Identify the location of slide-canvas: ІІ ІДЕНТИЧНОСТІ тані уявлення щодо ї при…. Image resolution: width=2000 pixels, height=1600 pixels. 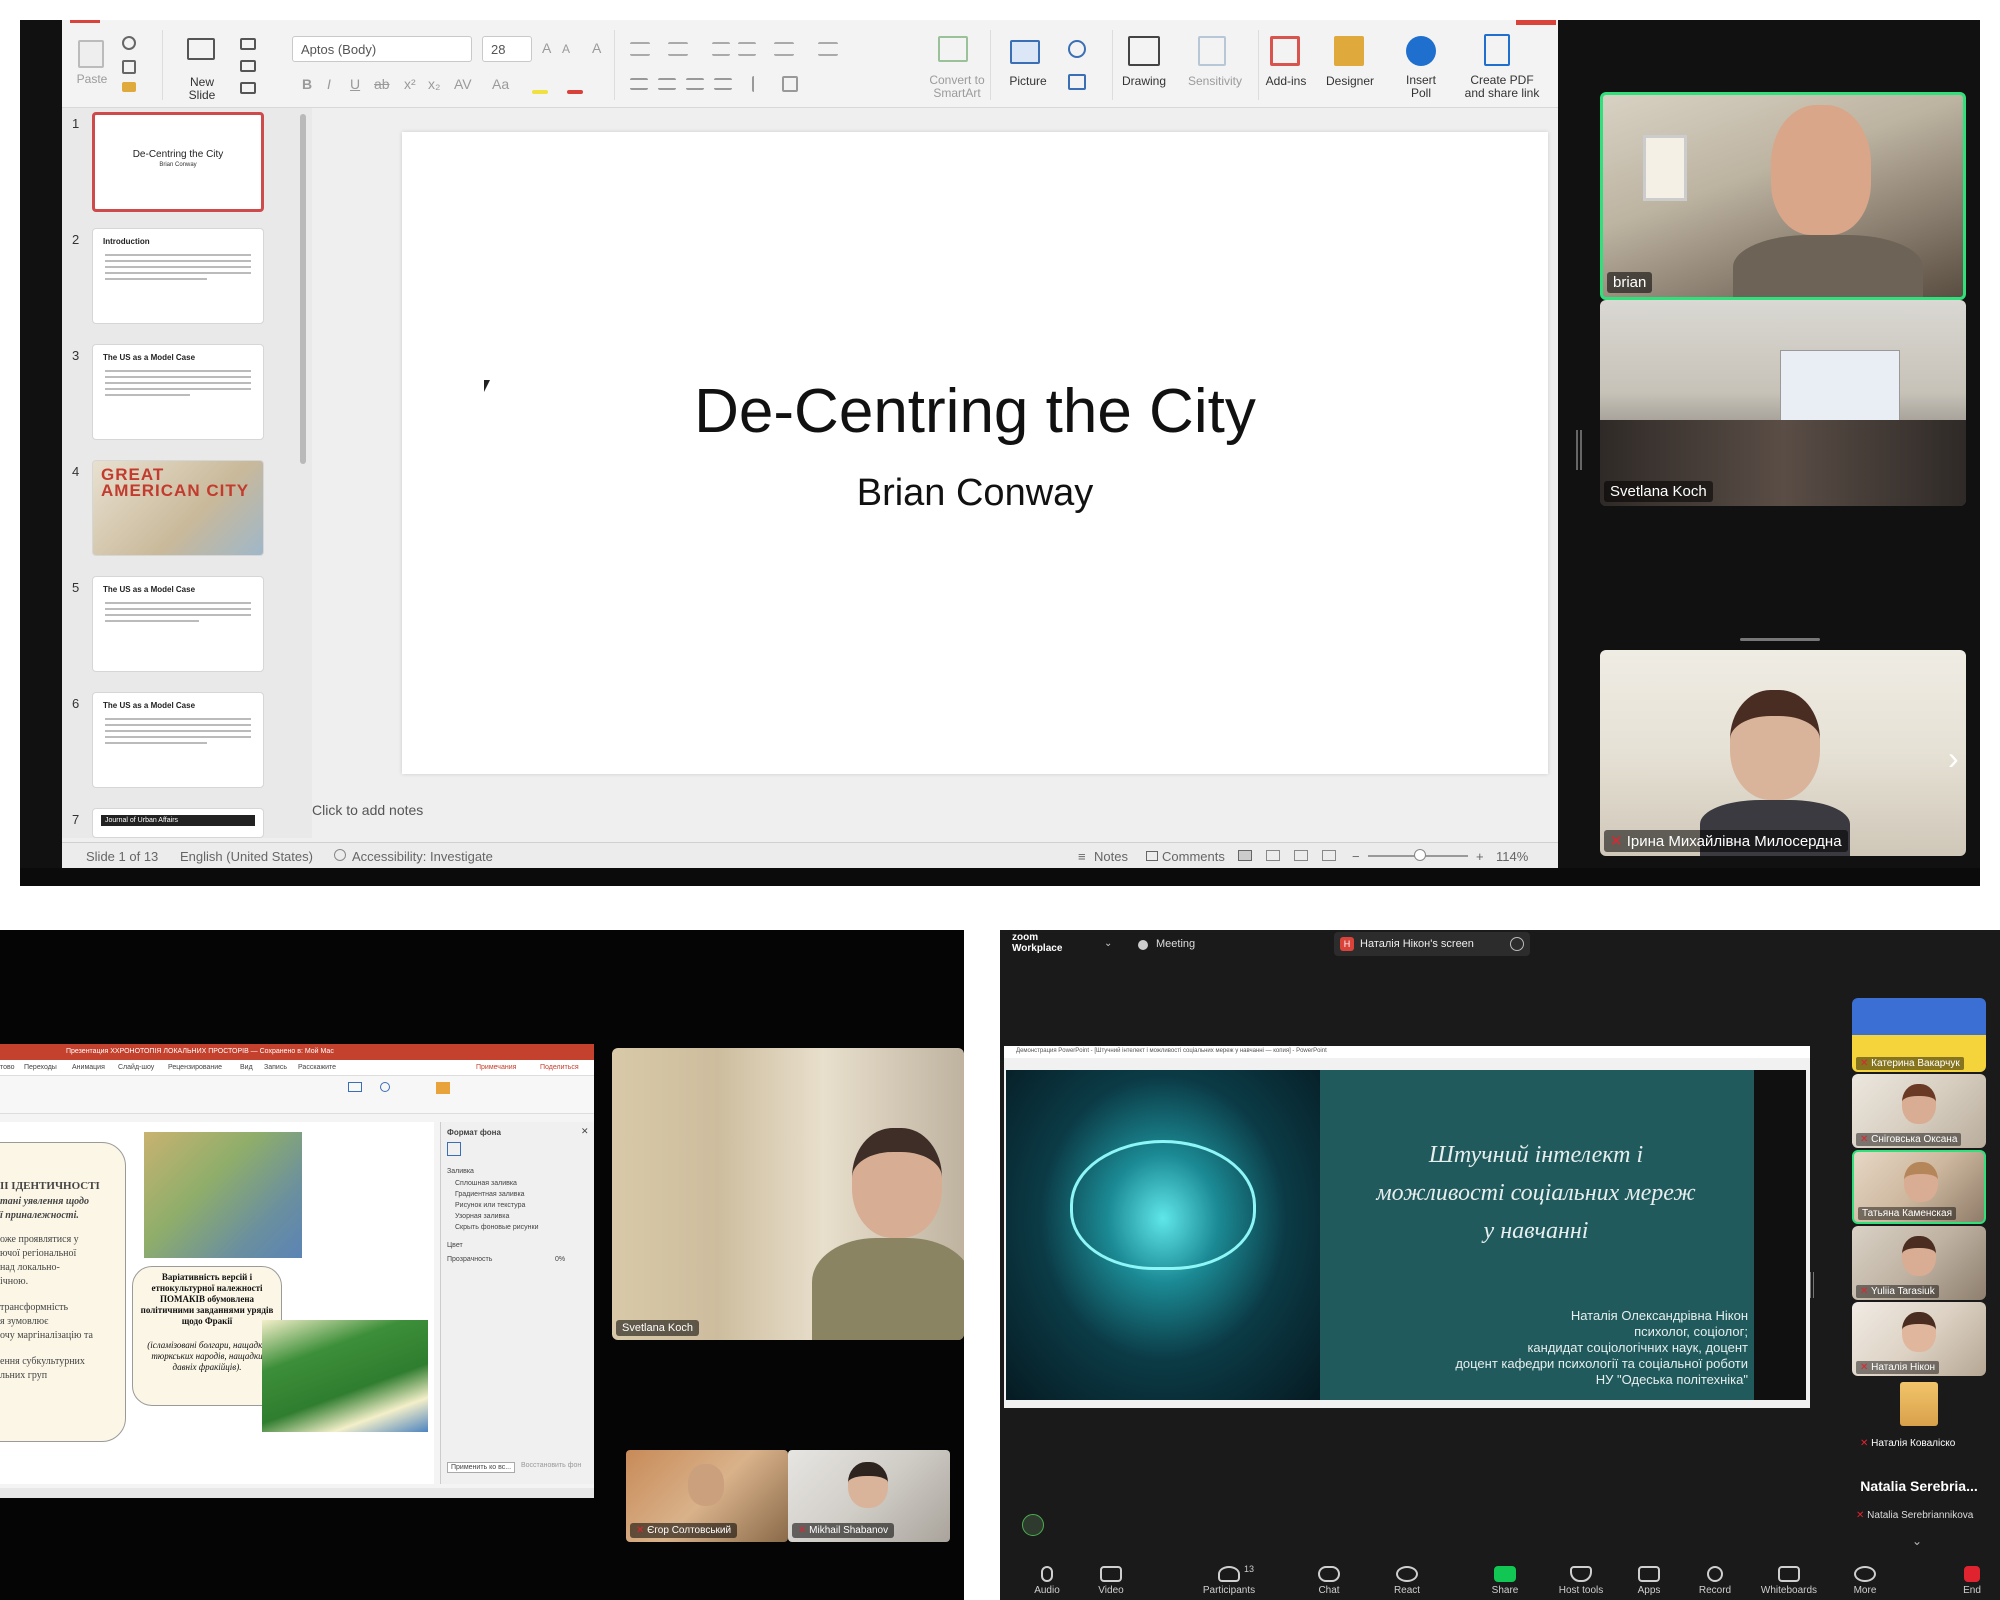
(217, 1303).